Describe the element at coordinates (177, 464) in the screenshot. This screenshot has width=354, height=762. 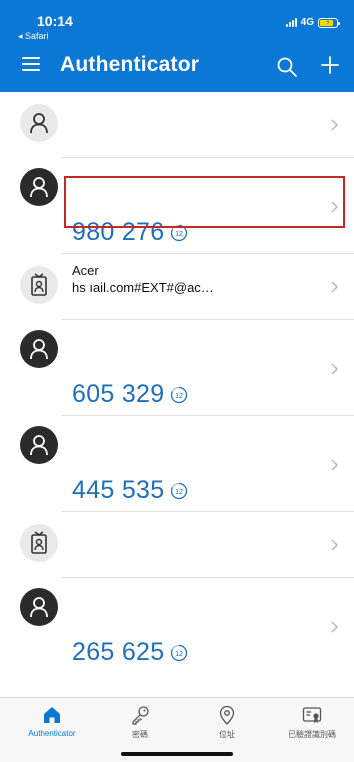
I see `account-row: 445 535 12` at that location.